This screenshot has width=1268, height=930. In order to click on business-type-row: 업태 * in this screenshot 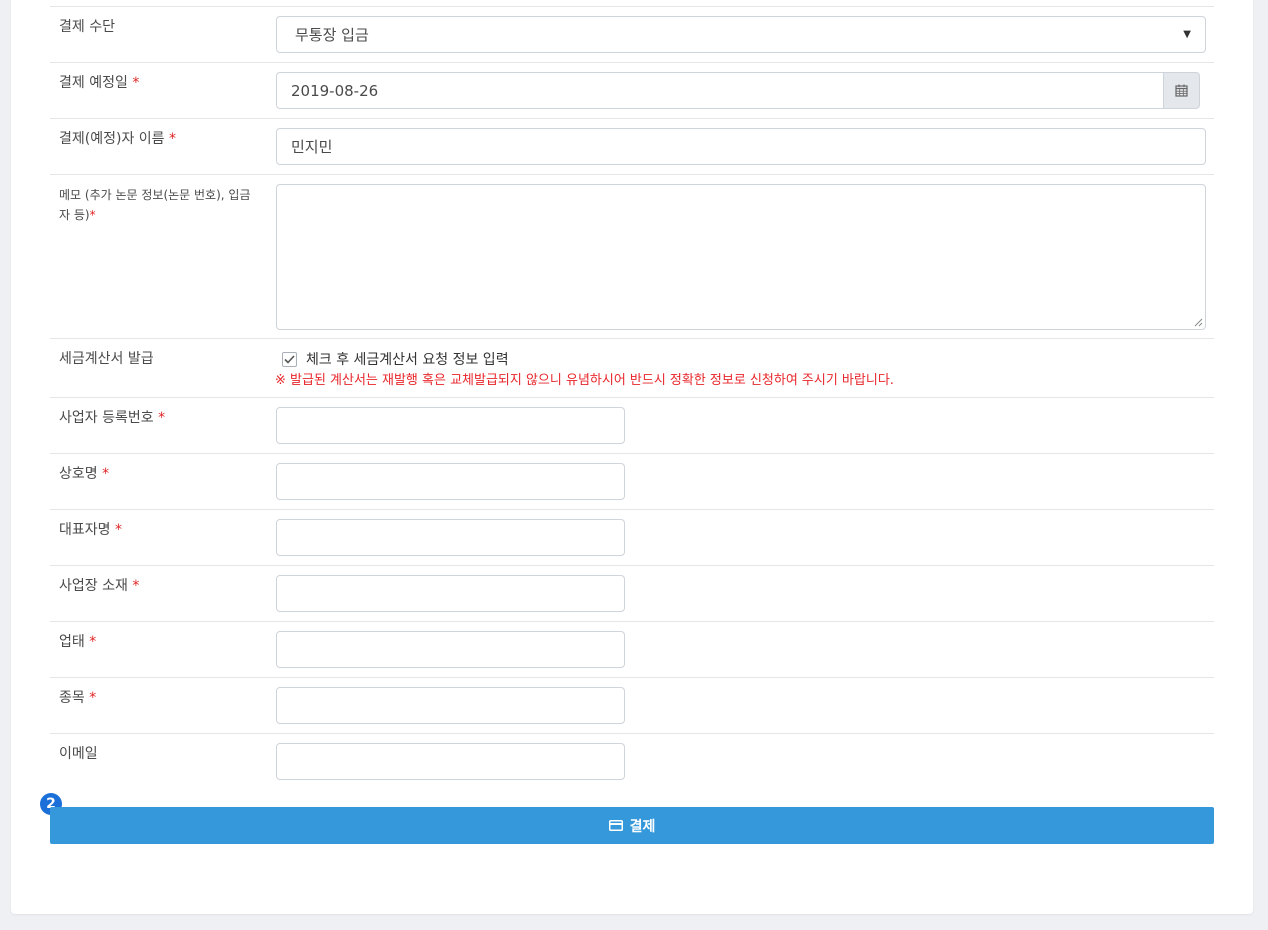, I will do `click(632, 650)`.